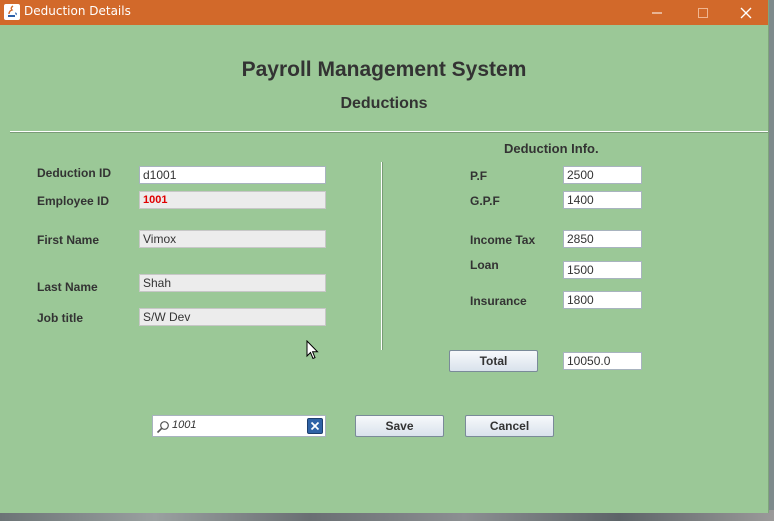 The height and width of the screenshot is (521, 774). I want to click on close-icon, so click(746, 12).